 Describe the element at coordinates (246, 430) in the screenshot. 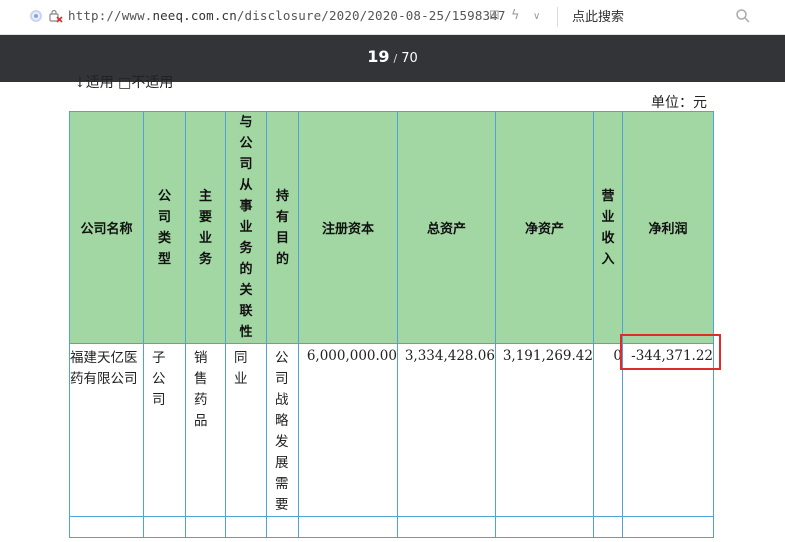

I see `cell-relation: 同业` at that location.